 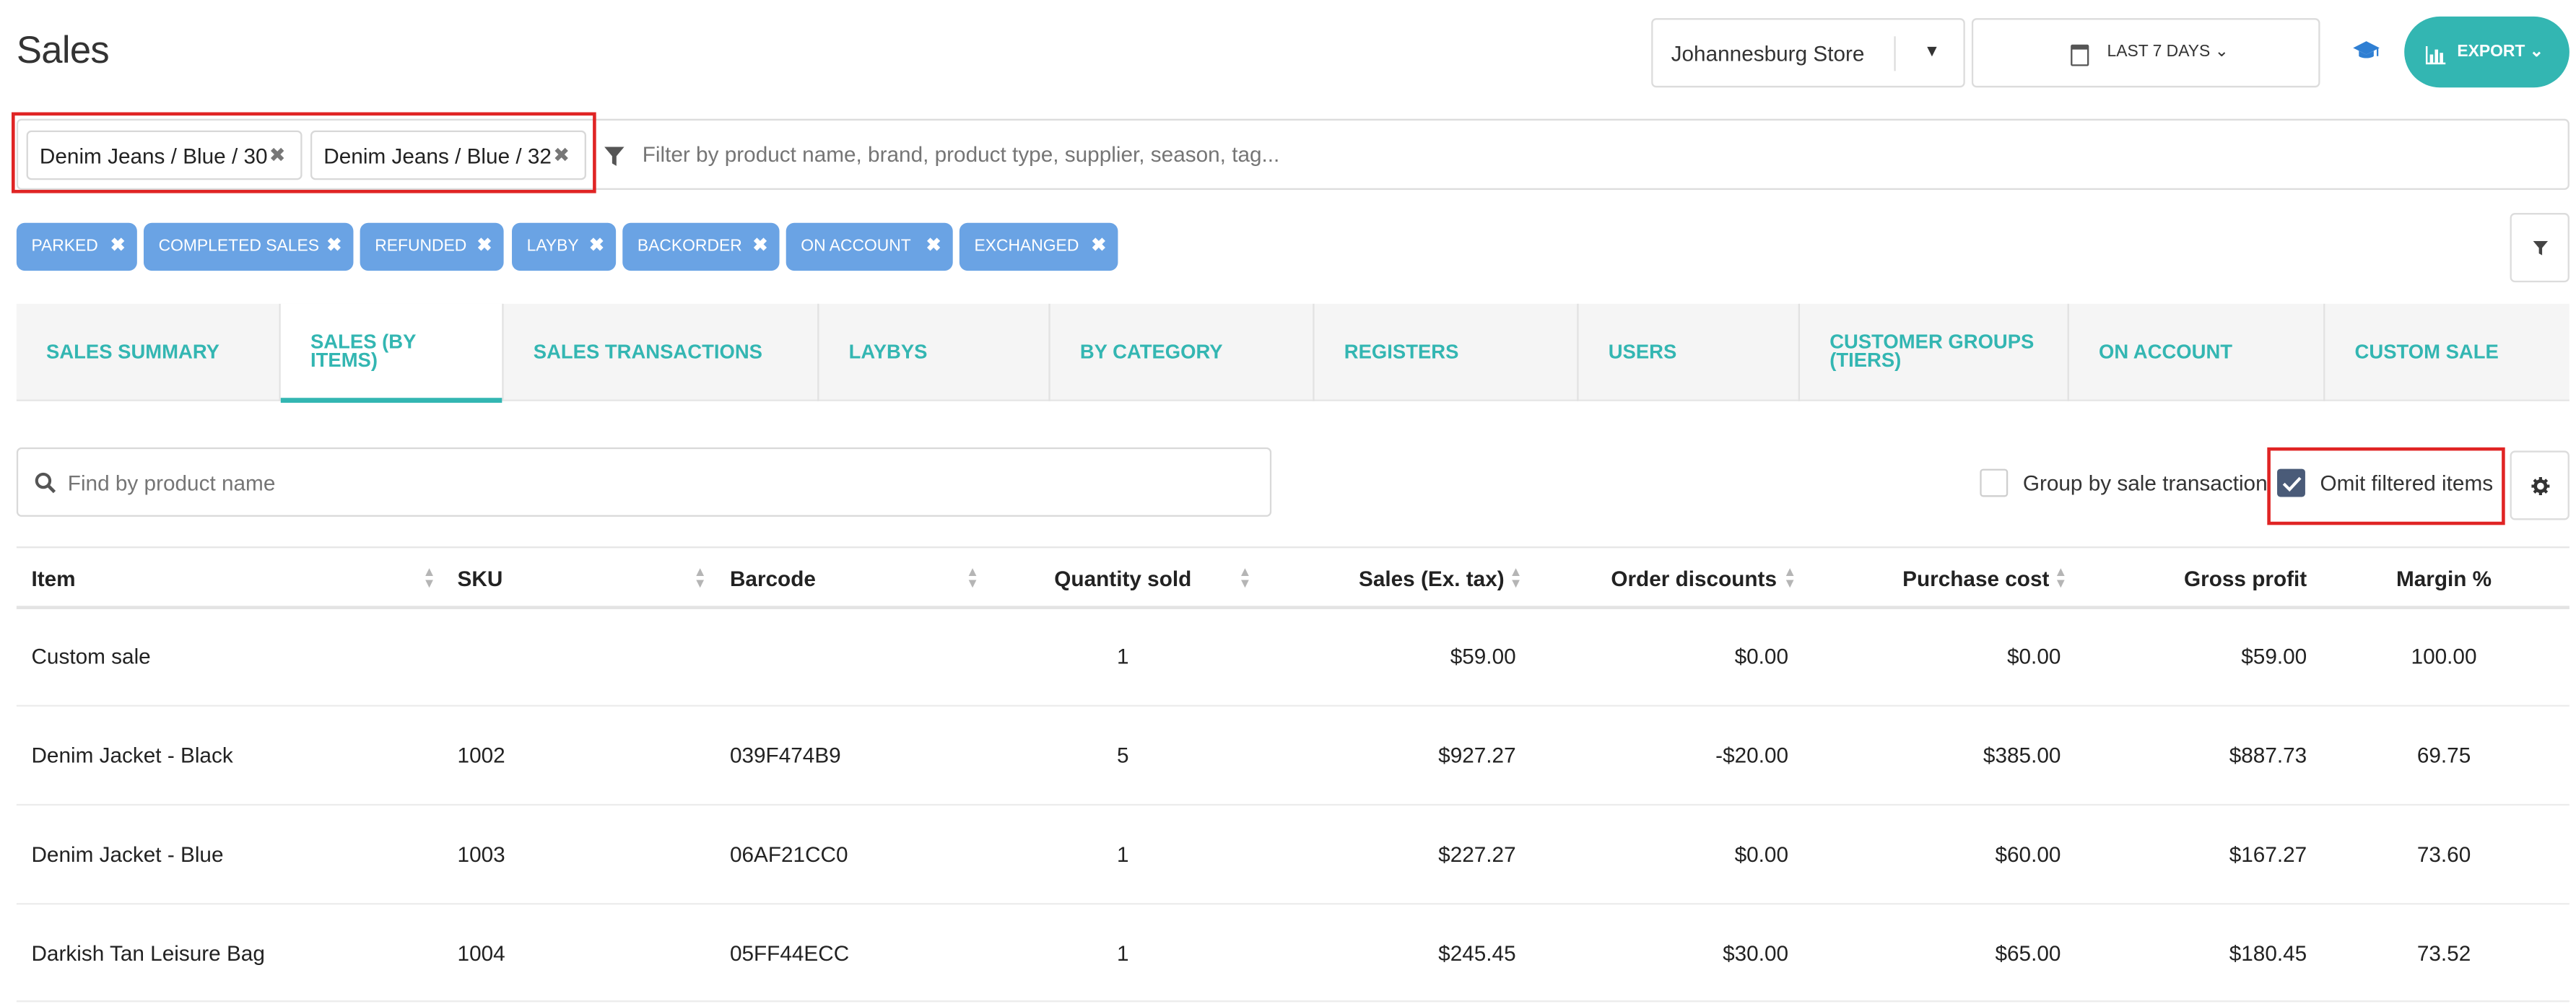 I want to click on group-by-sale-label: Group by sale transaction, so click(x=2145, y=483).